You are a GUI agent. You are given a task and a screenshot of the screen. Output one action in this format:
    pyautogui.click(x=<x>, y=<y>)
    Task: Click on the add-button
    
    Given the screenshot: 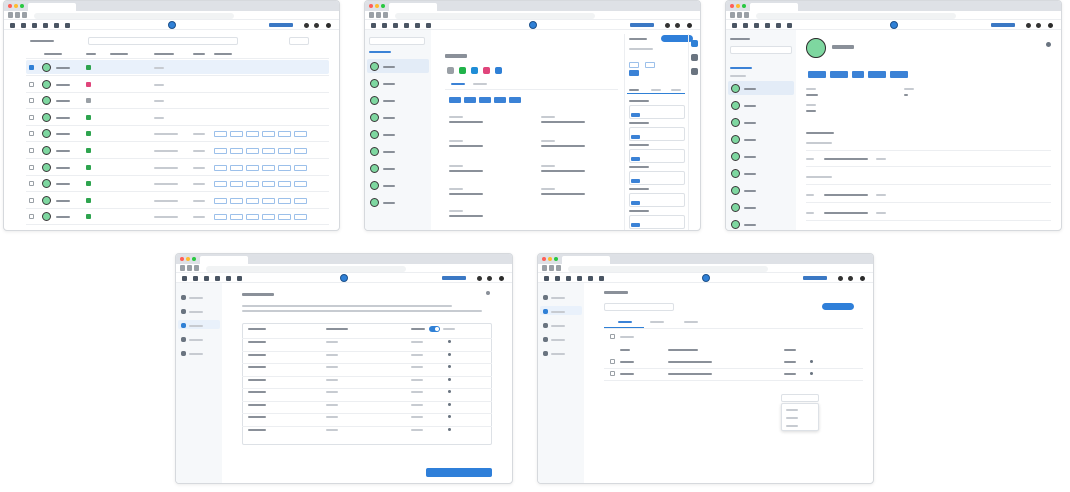 What is the action you would take?
    pyautogui.click(x=299, y=41)
    